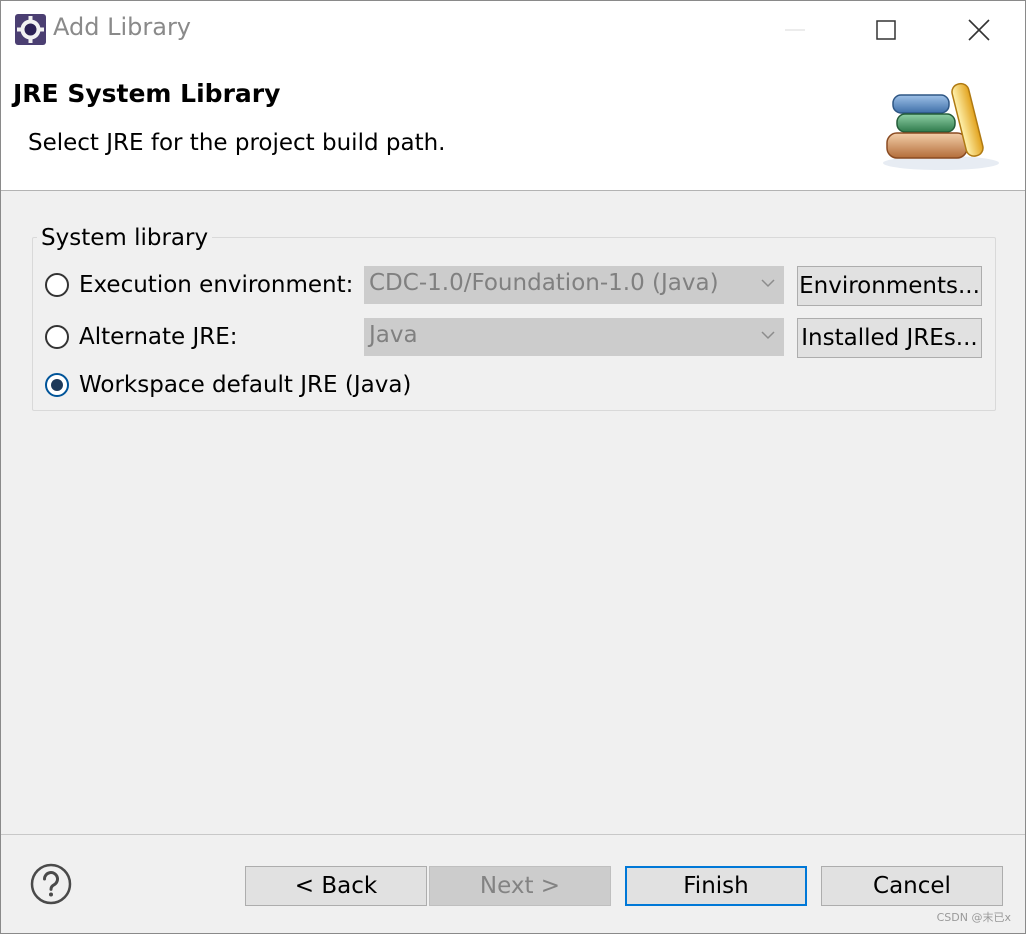  What do you see at coordinates (336, 886) in the screenshot?
I see `back-button: < Back` at bounding box center [336, 886].